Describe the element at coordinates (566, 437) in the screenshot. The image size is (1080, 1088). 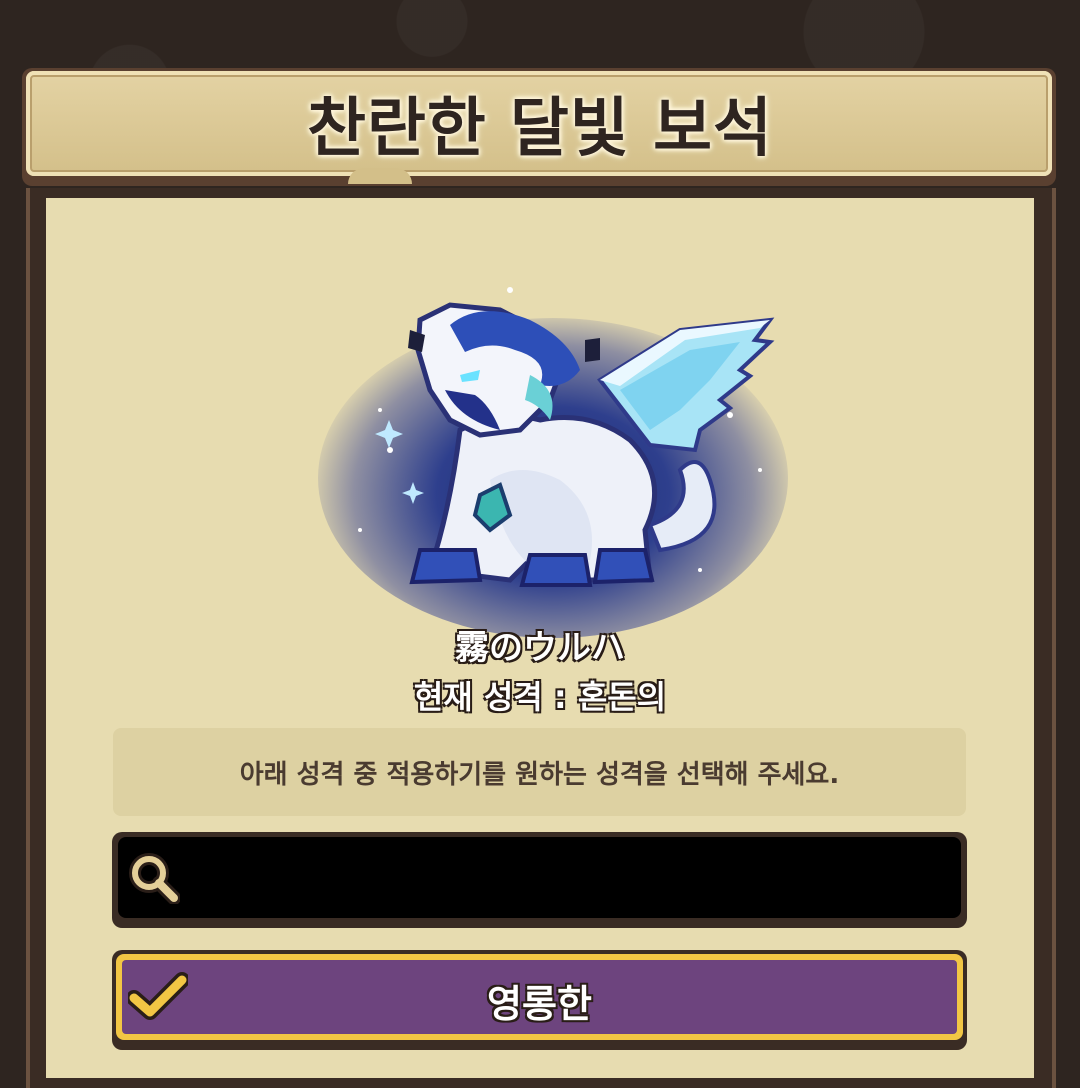
I see `dragon-pet-sprite` at that location.